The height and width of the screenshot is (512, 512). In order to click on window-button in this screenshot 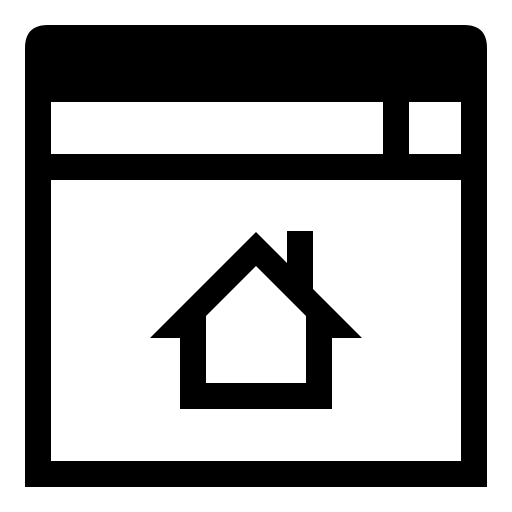, I will do `click(435, 128)`.